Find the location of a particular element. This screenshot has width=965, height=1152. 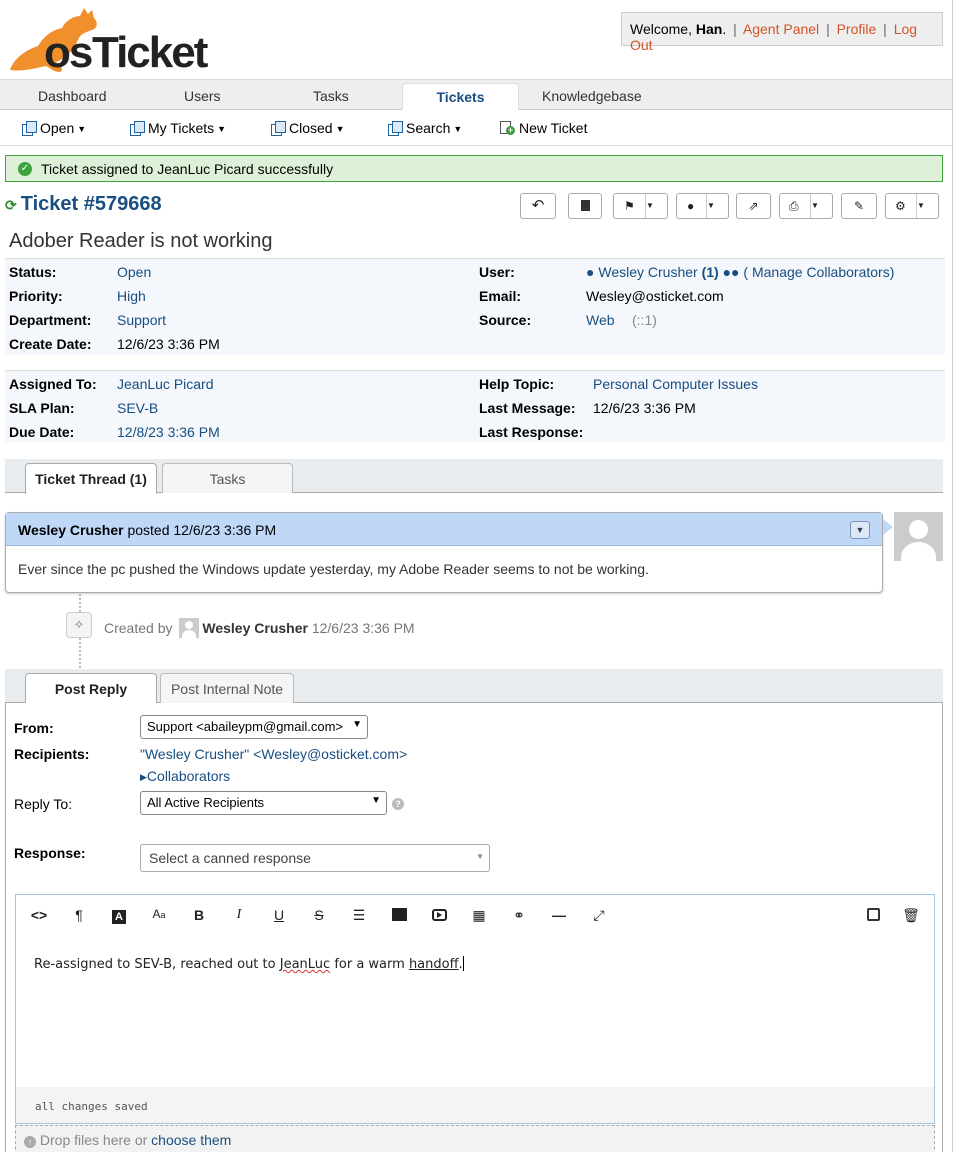

logo-text-ticket: Ticket is located at coordinates (150, 52).